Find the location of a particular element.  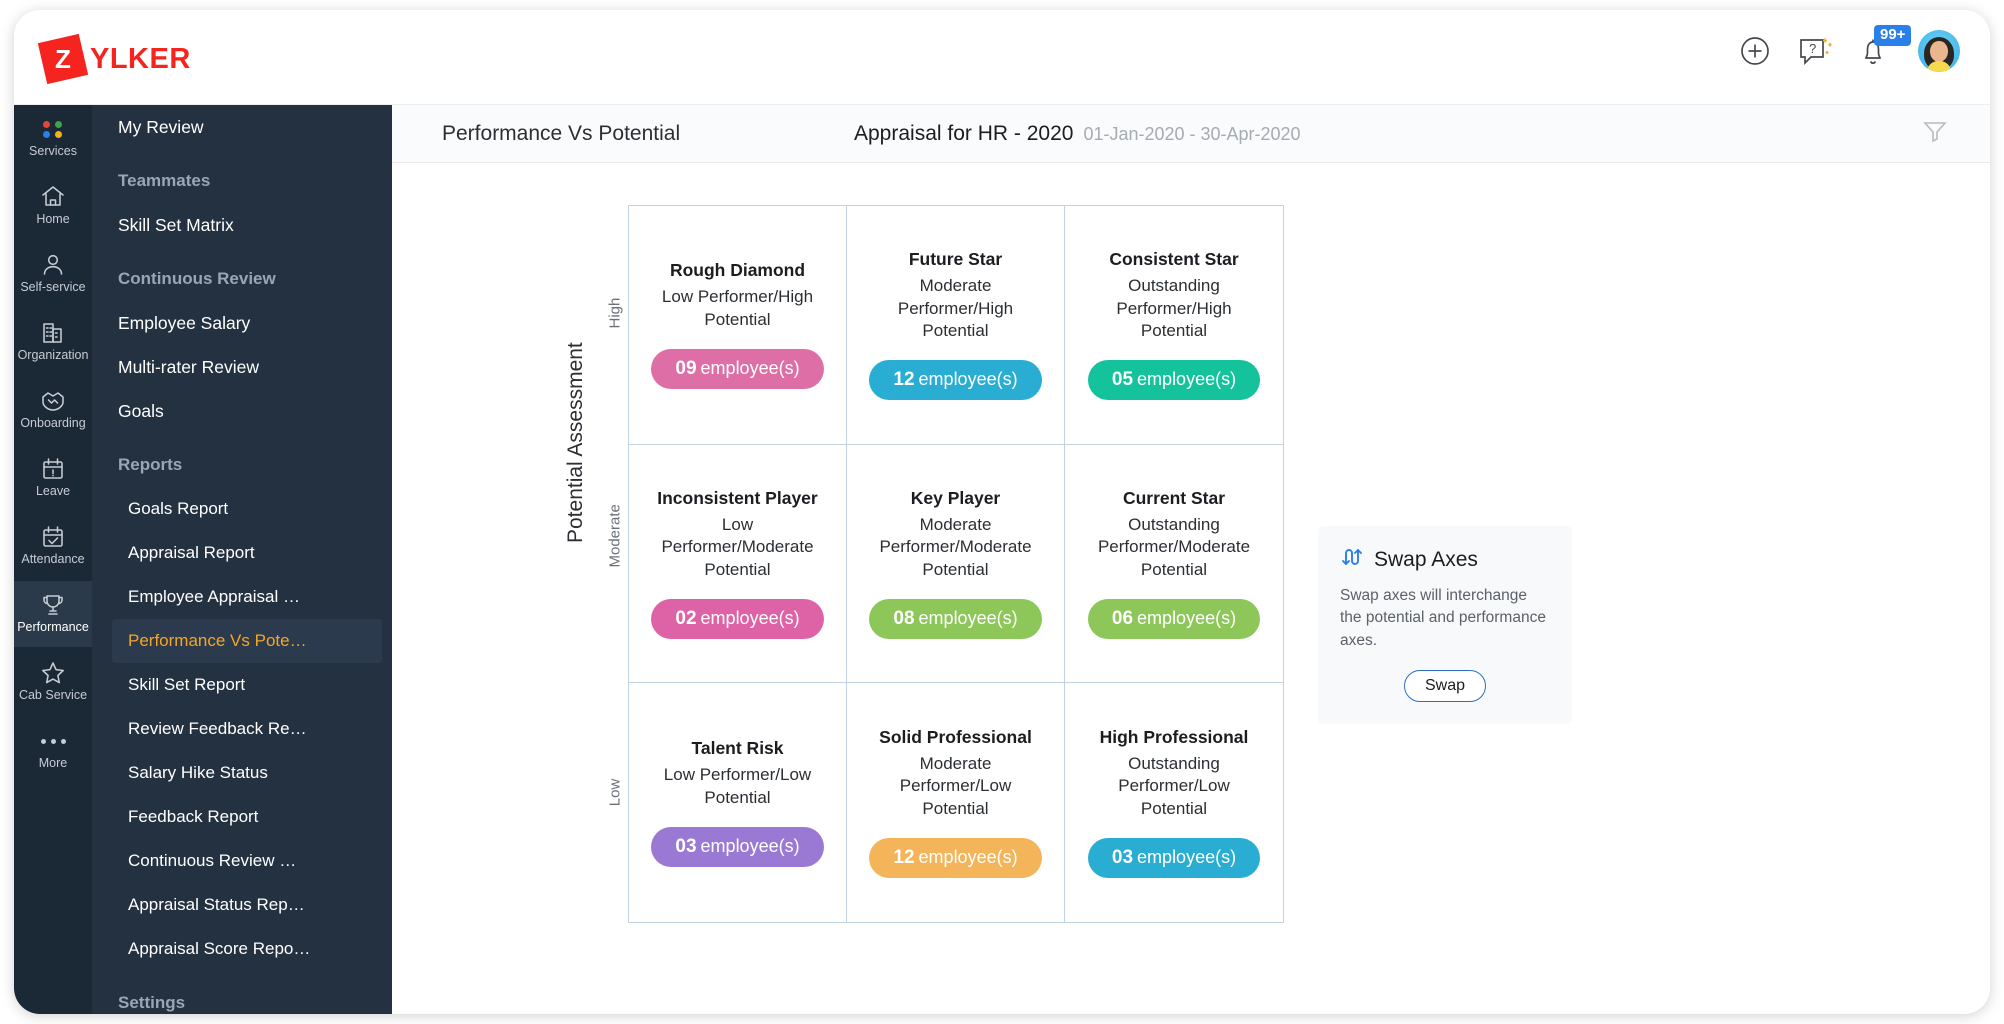

rail-item-attendance: Attendance is located at coordinates (53, 546).